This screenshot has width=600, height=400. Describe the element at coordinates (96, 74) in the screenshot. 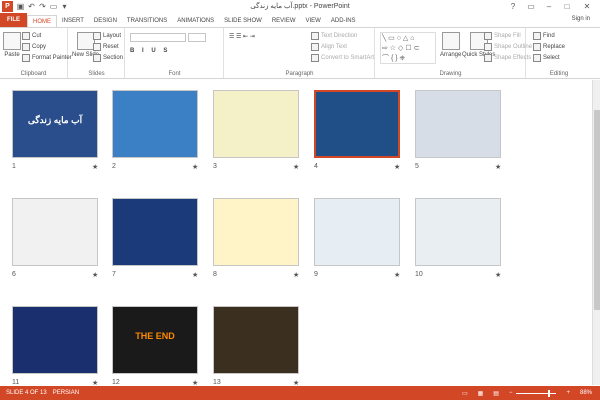

I see `slides-group-label: Slides` at that location.